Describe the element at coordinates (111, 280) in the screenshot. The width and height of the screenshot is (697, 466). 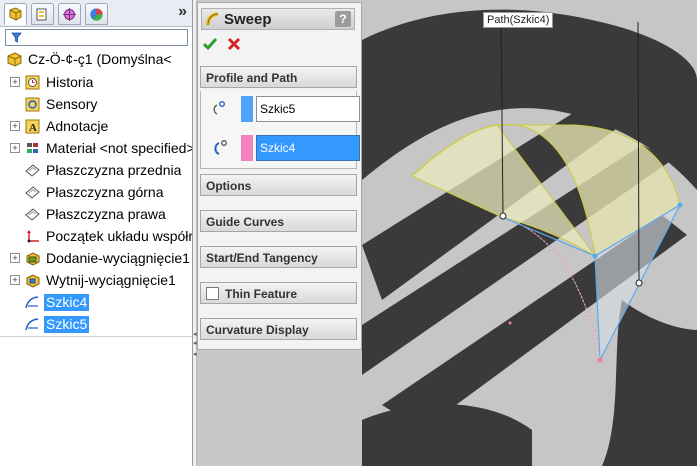
I see `tree-item-label: Wytnij-wyciągnięcie1` at that location.